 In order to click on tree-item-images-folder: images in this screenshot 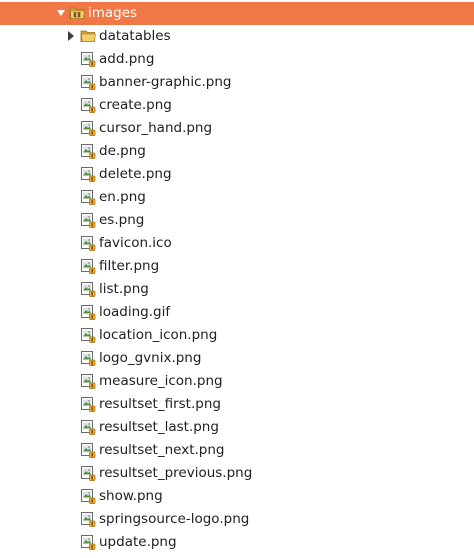, I will do `click(237, 13)`.